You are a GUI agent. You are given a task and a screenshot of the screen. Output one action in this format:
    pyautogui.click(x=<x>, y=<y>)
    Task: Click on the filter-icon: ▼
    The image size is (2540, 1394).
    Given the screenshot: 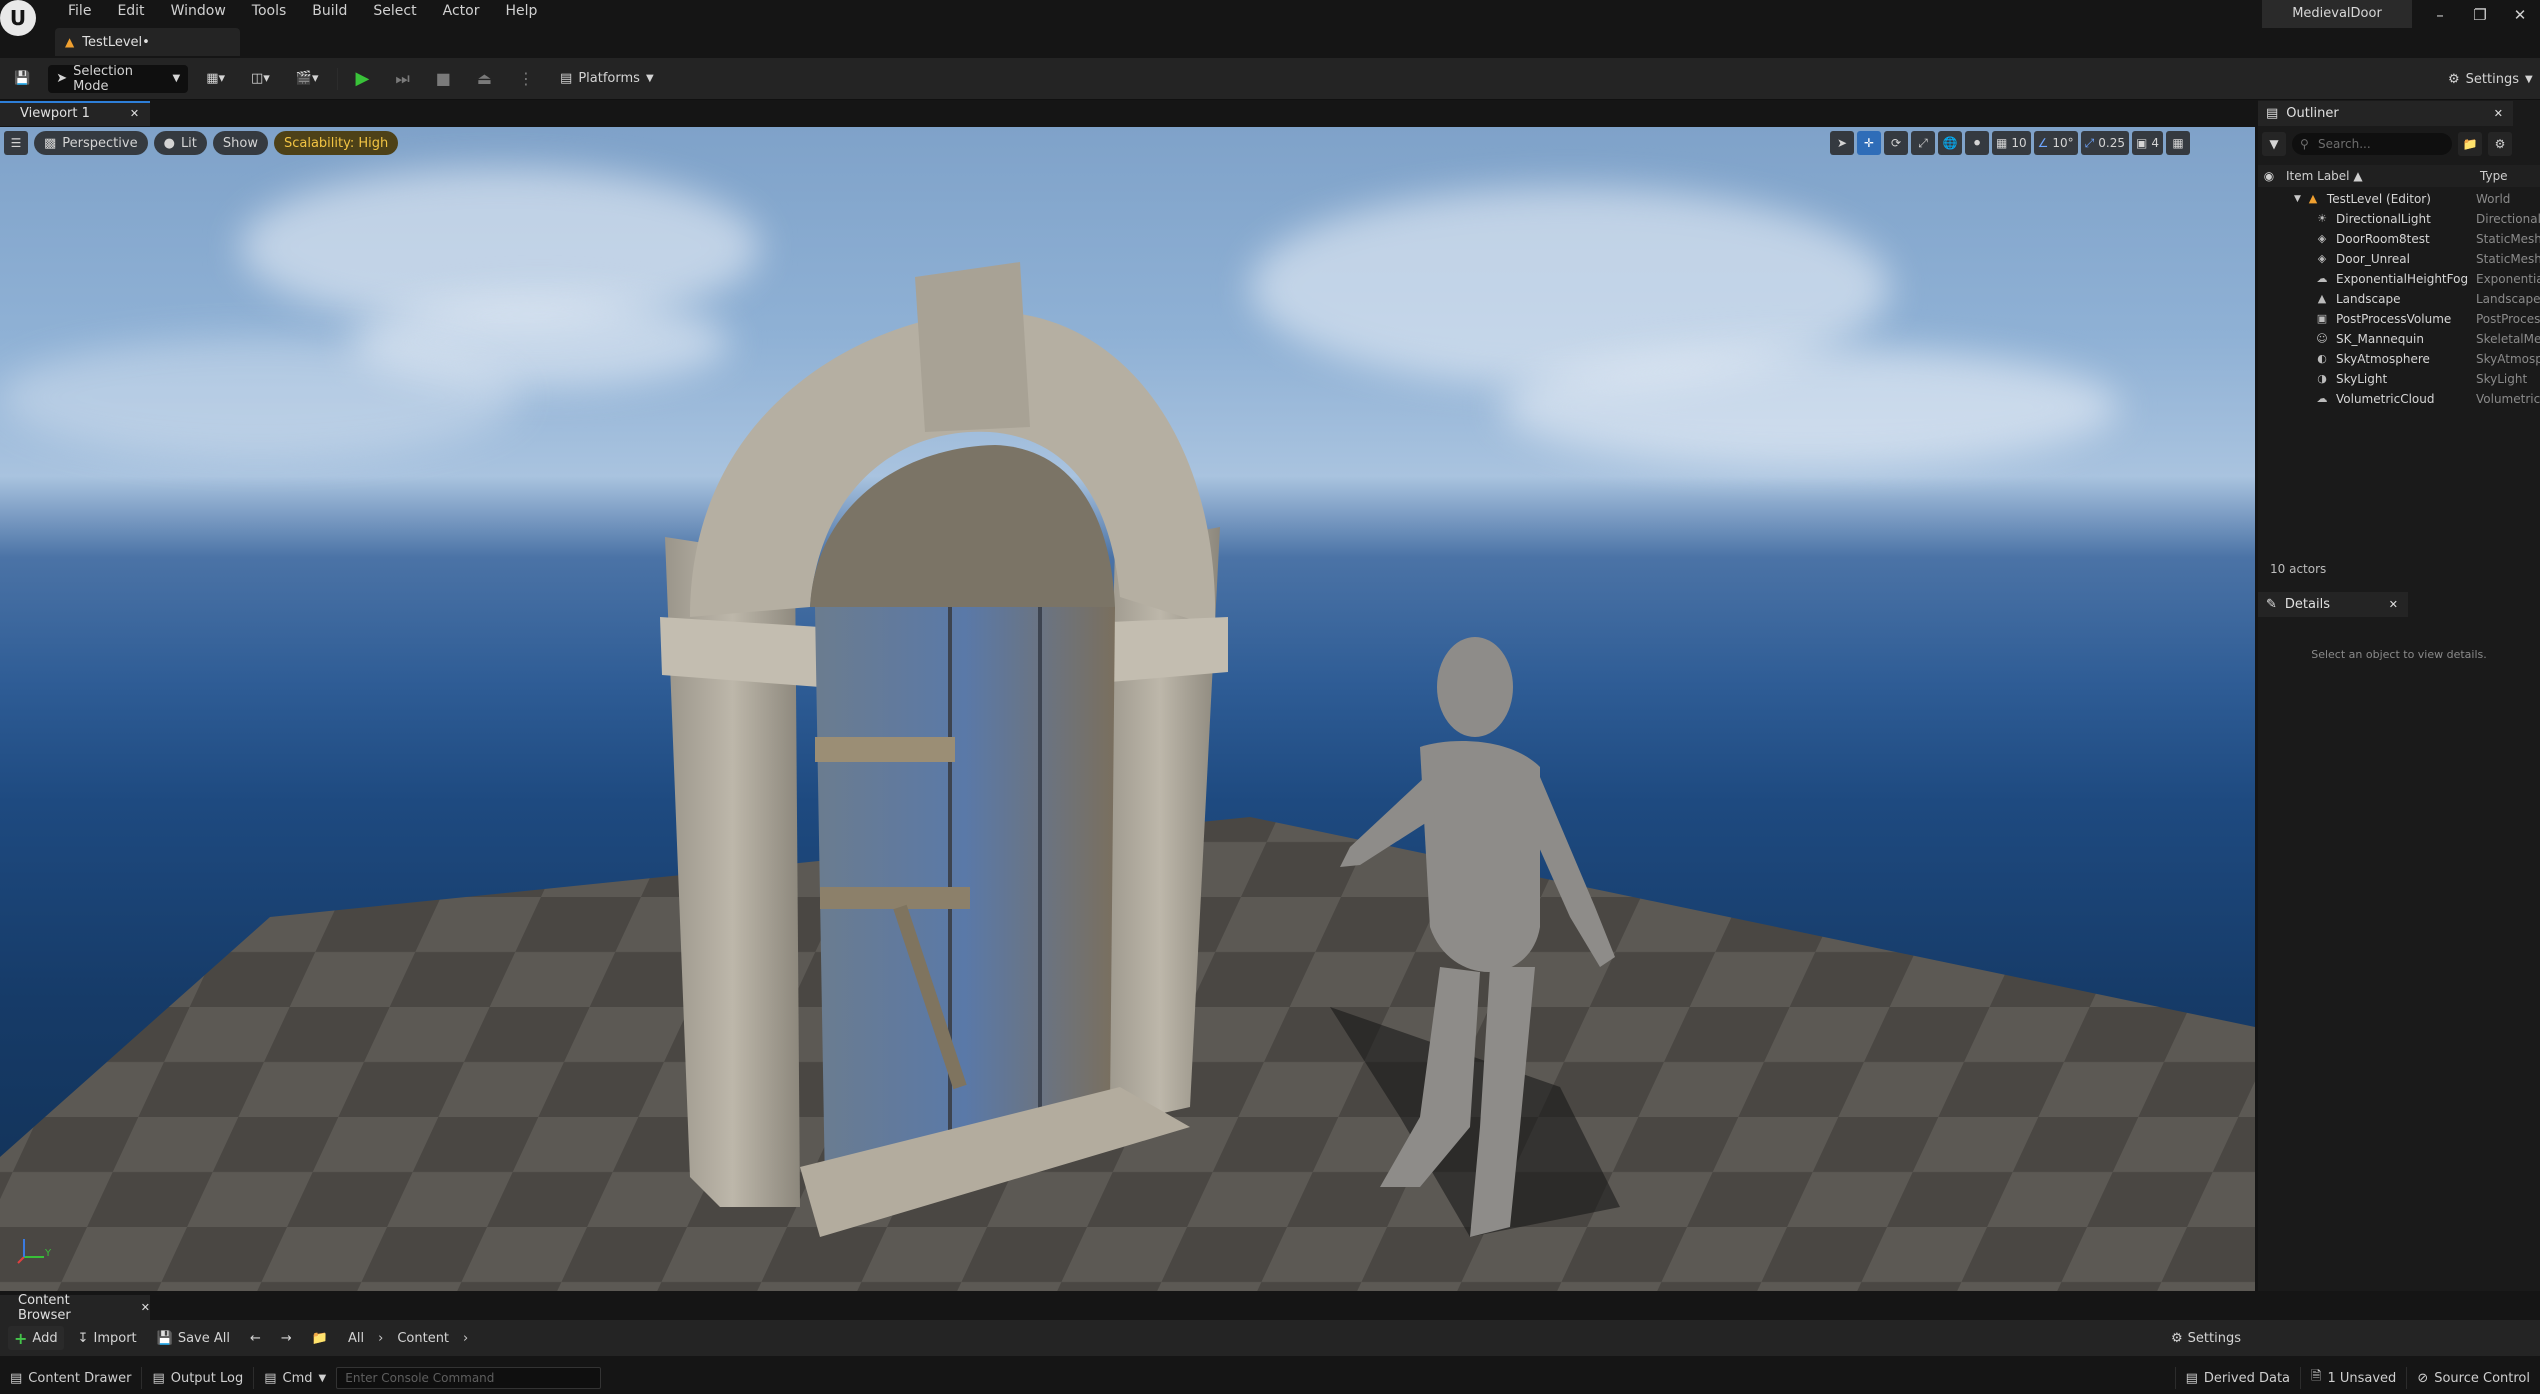 What is the action you would take?
    pyautogui.click(x=2274, y=144)
    